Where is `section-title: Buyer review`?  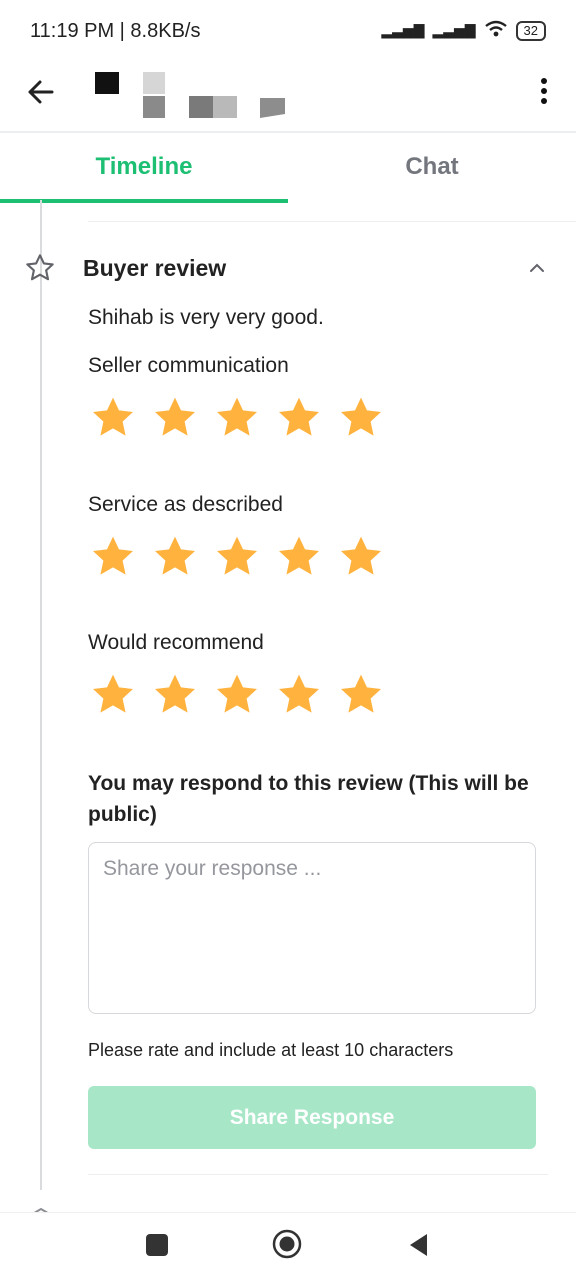 section-title: Buyer review is located at coordinates (155, 268).